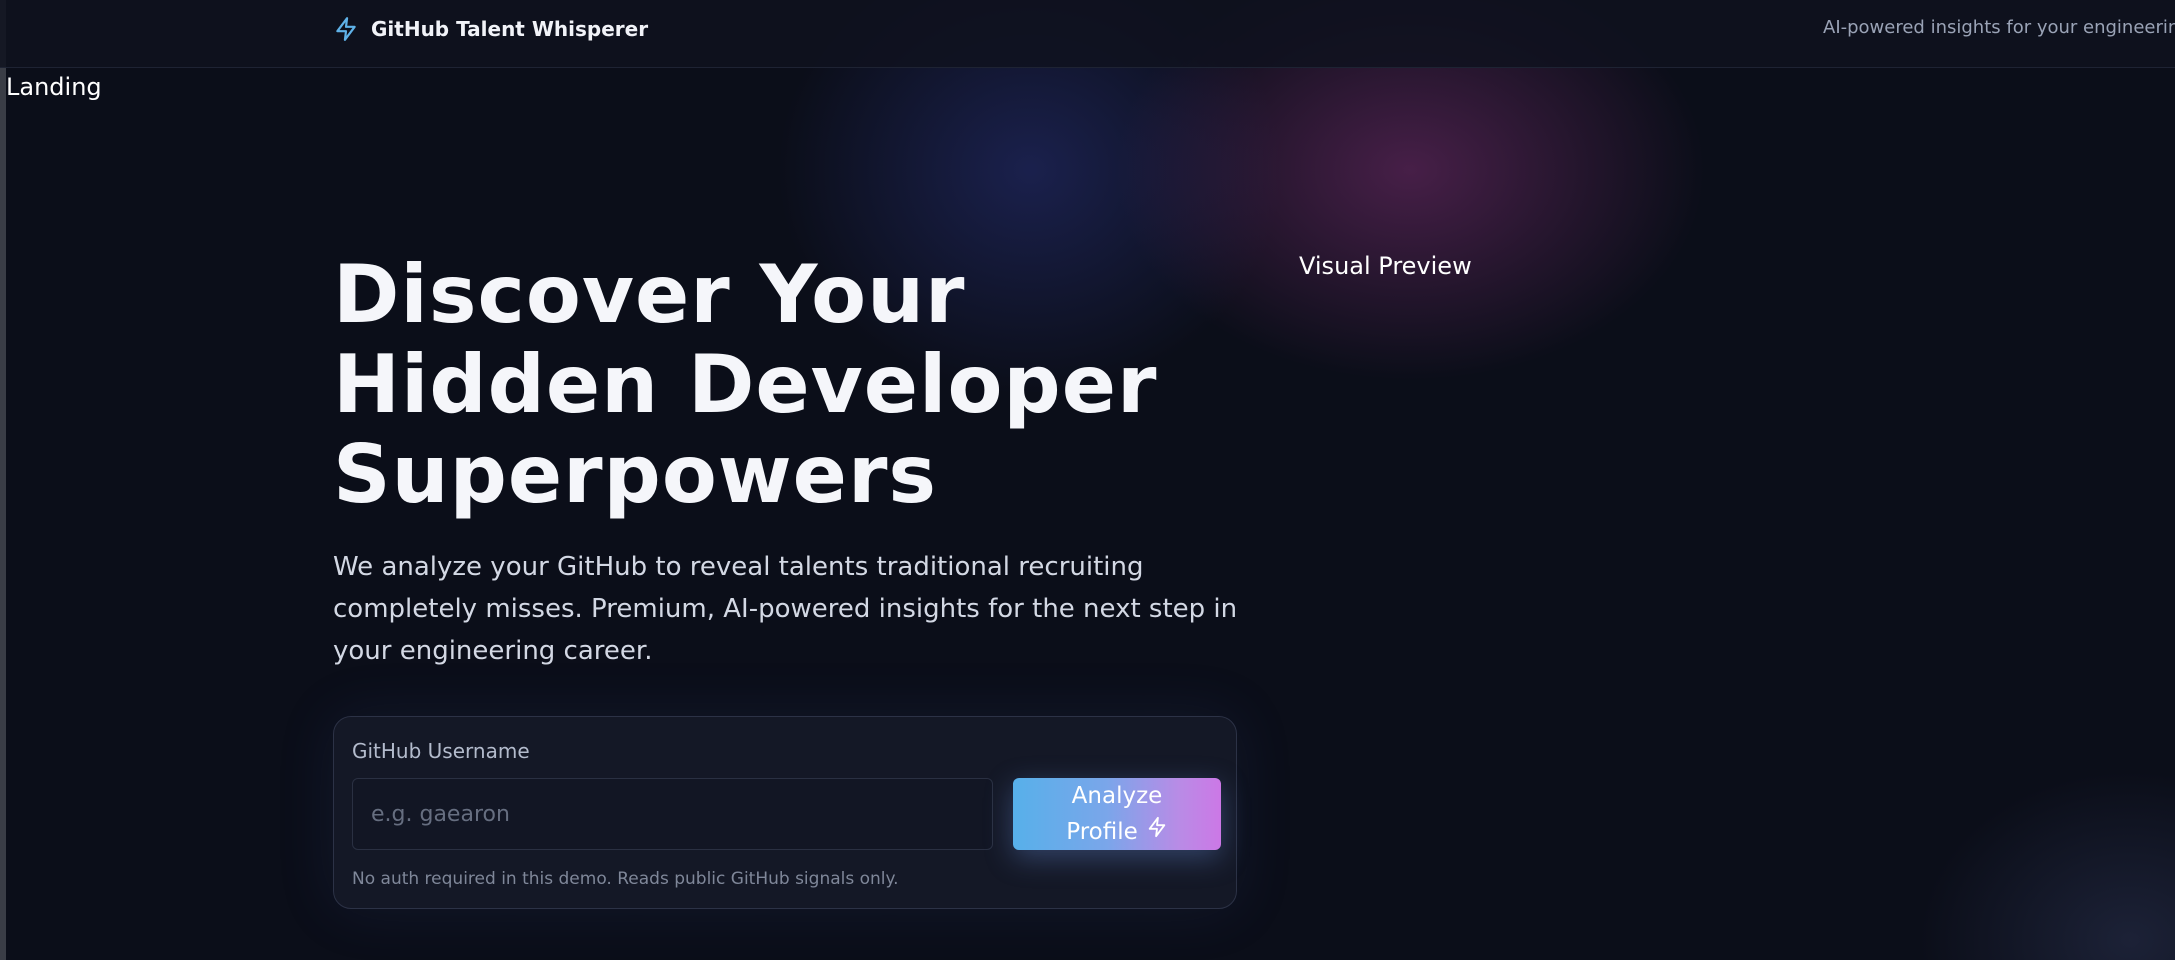 The height and width of the screenshot is (960, 2175). Describe the element at coordinates (745, 384) in the screenshot. I see `hero-title-line: Hidden Developer` at that location.